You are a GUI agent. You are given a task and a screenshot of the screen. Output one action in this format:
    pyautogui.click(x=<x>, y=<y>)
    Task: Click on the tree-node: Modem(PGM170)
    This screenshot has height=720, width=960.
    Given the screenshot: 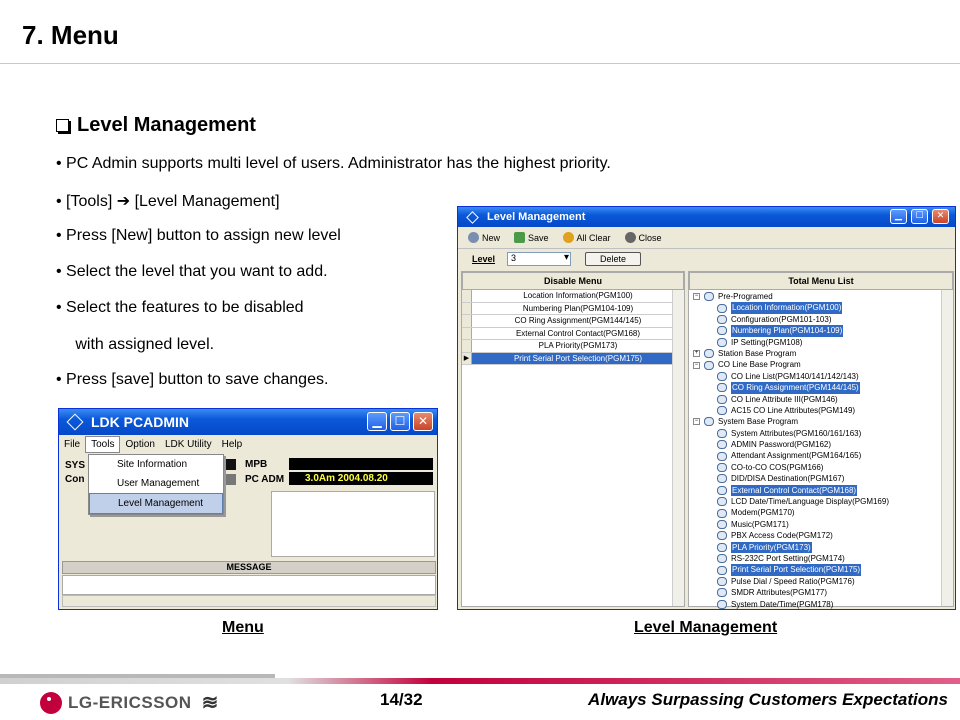 What is the action you would take?
    pyautogui.click(x=821, y=512)
    